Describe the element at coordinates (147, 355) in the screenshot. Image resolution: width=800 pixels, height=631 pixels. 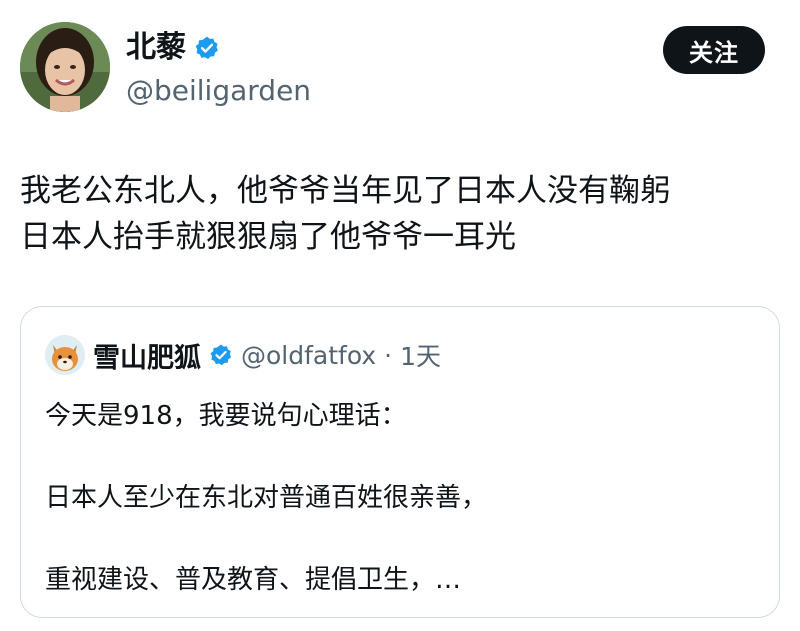
I see `quoted-author-display-name: 雪山肥狐` at that location.